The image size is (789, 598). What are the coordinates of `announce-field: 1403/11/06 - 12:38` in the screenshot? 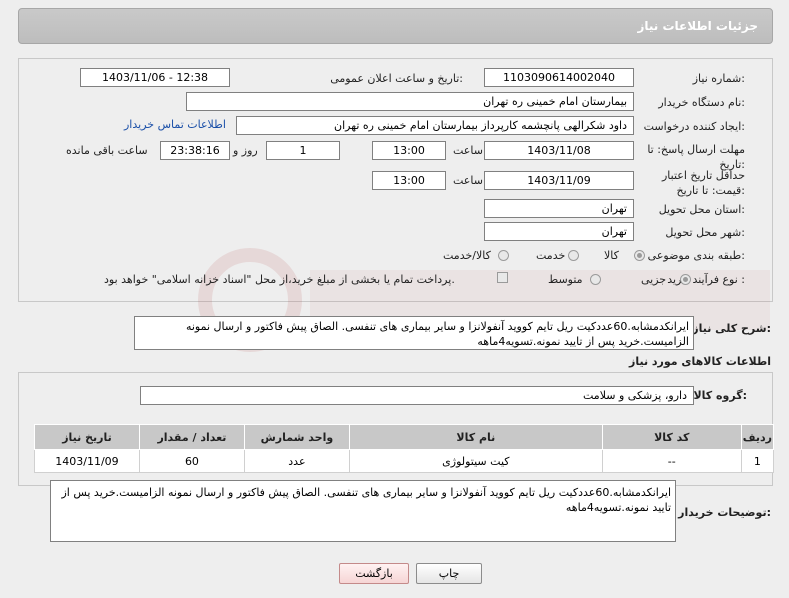 It's located at (155, 77).